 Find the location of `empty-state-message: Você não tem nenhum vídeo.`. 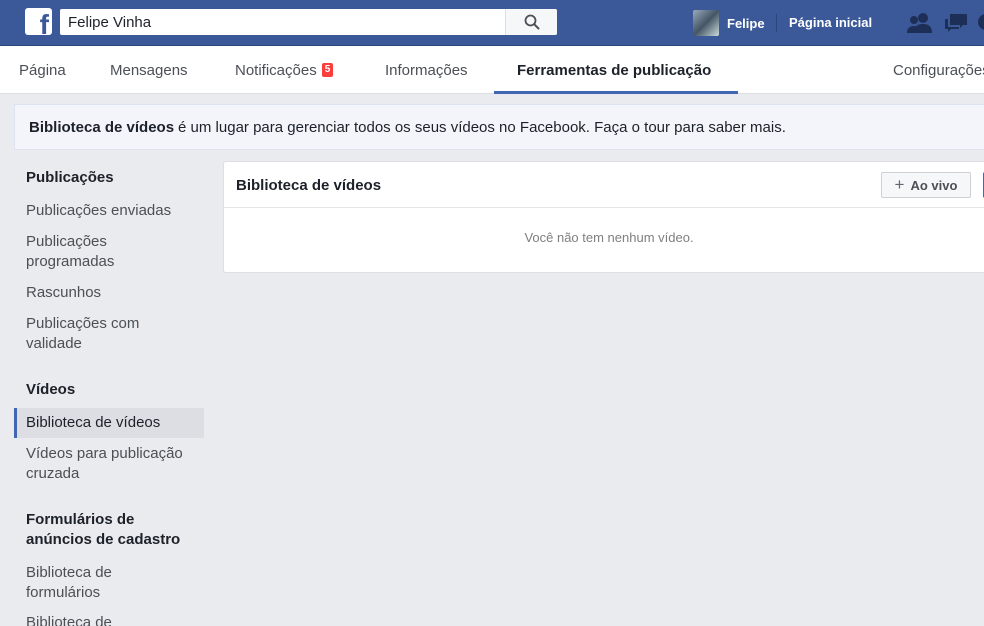

empty-state-message: Você não tem nenhum vídeo. is located at coordinates (609, 237).